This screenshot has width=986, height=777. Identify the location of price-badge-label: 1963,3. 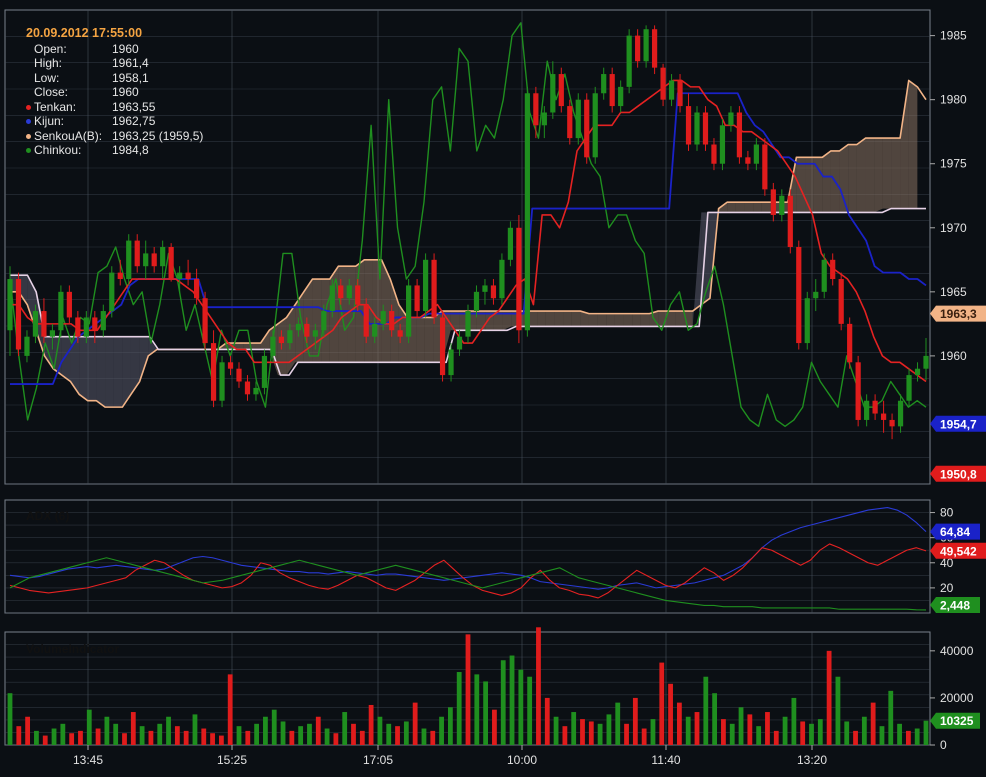
(958, 314).